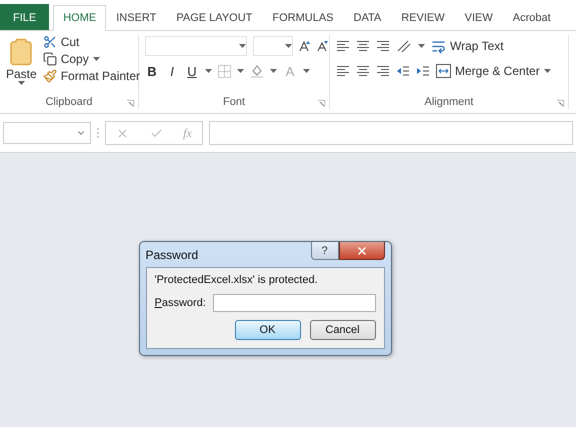 The height and width of the screenshot is (427, 576). I want to click on dialog-title: Password, so click(172, 255).